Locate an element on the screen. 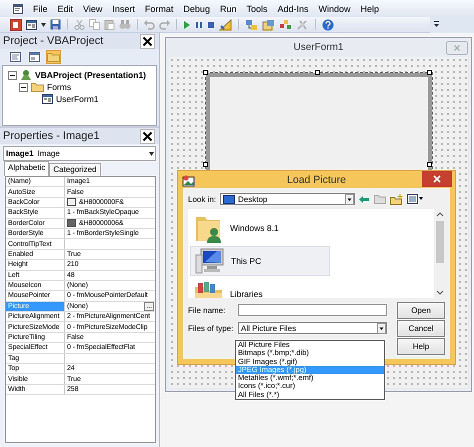 The width and height of the screenshot is (474, 447). file-type-dropdown: All Picture Files is located at coordinates (312, 328).